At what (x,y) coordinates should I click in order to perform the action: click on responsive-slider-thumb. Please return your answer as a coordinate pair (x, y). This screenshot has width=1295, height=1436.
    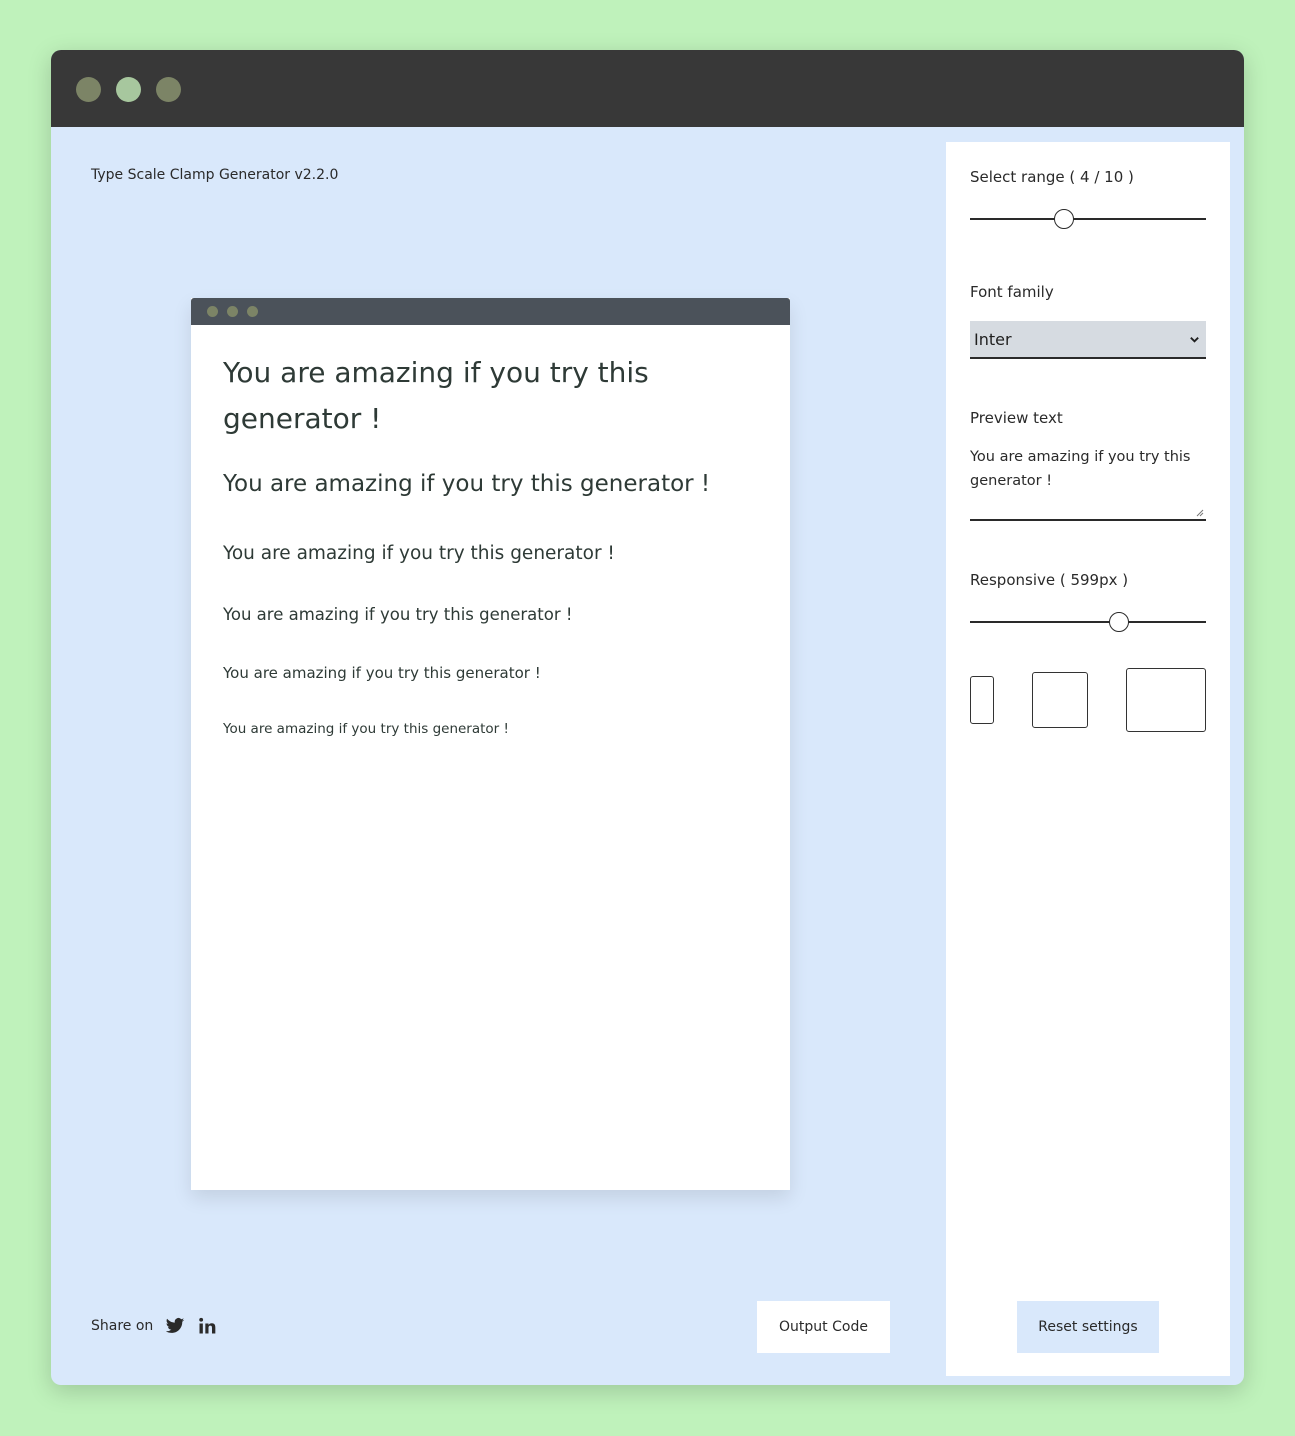
    Looking at the image, I should click on (1119, 622).